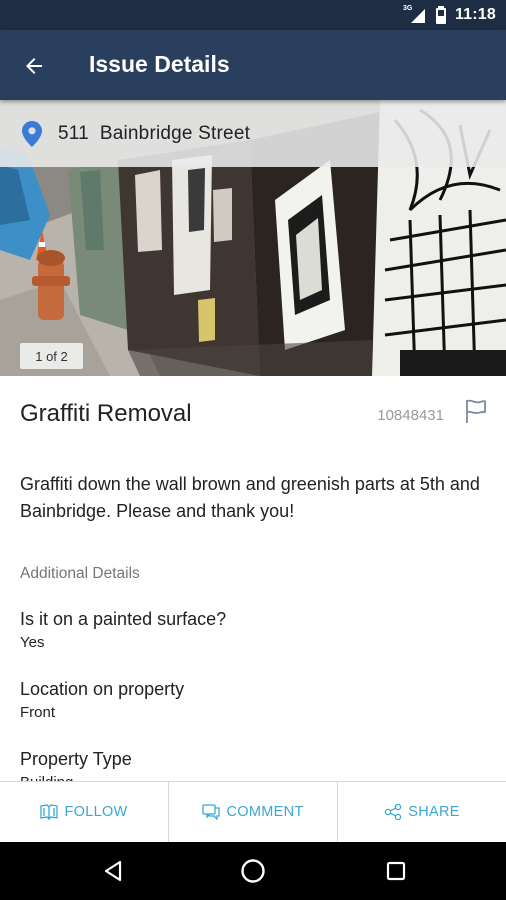 This screenshot has height=900, width=506. I want to click on home-circle-icon, so click(253, 871).